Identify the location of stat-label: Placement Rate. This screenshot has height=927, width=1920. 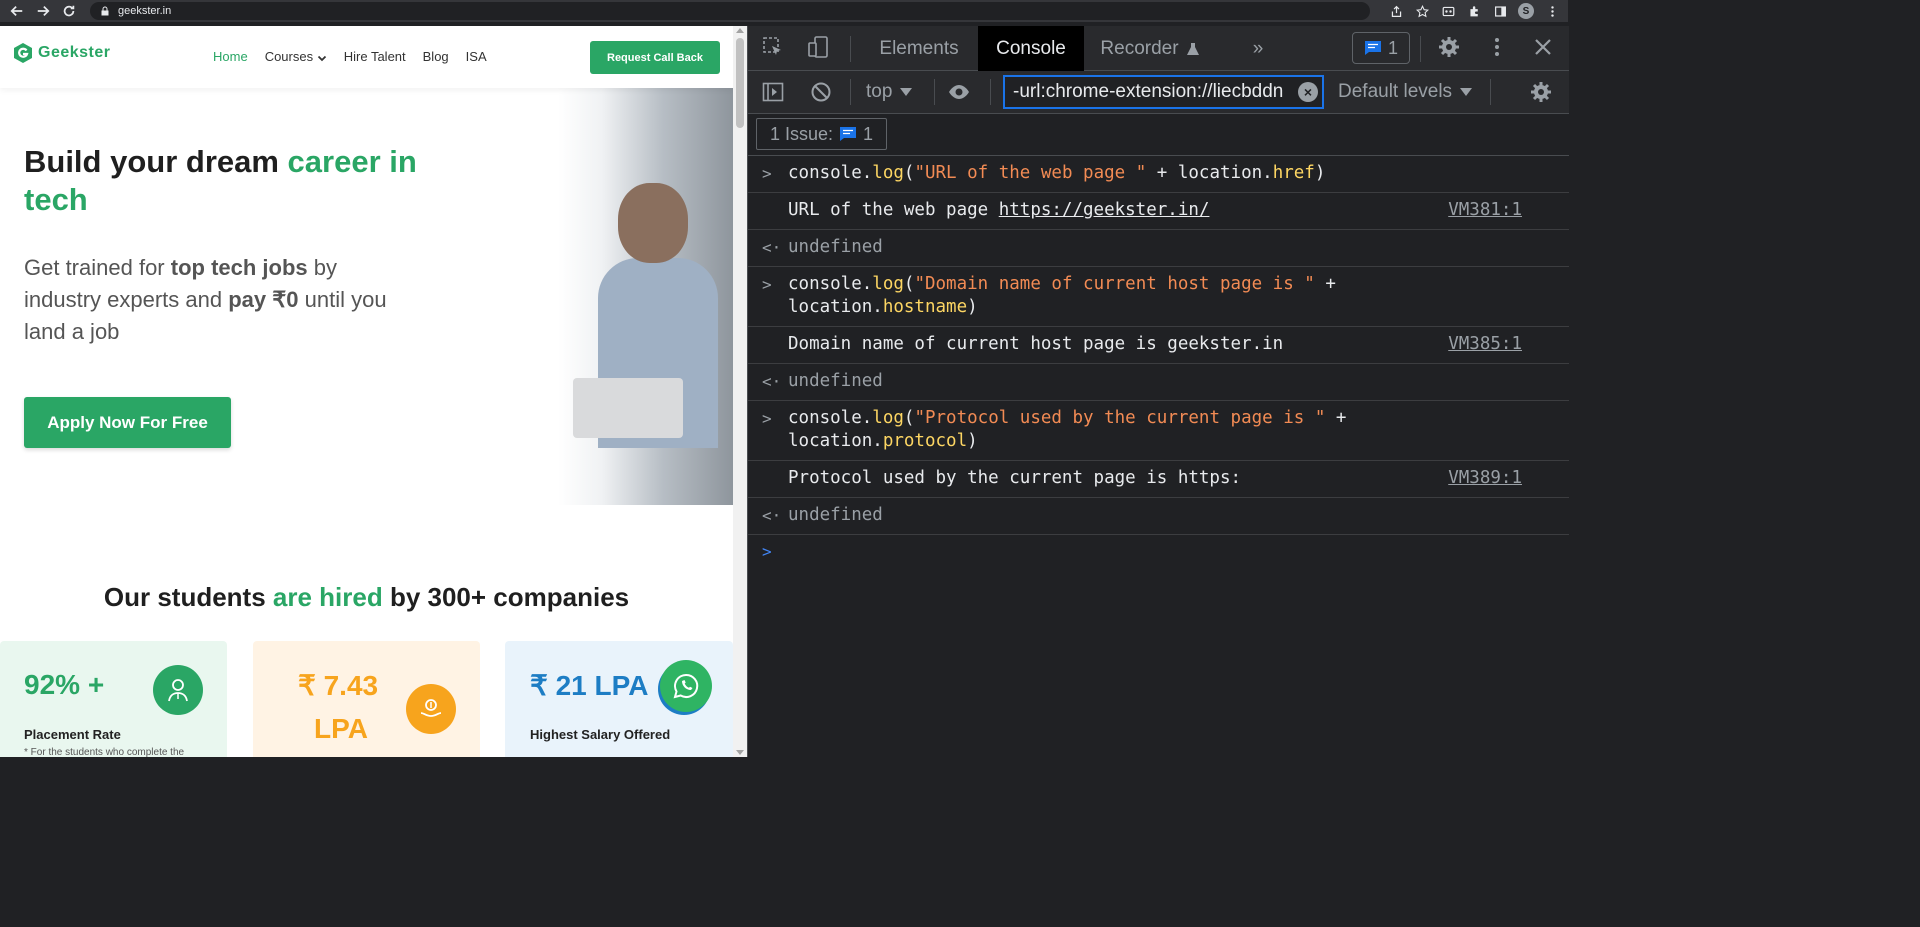
(72, 734).